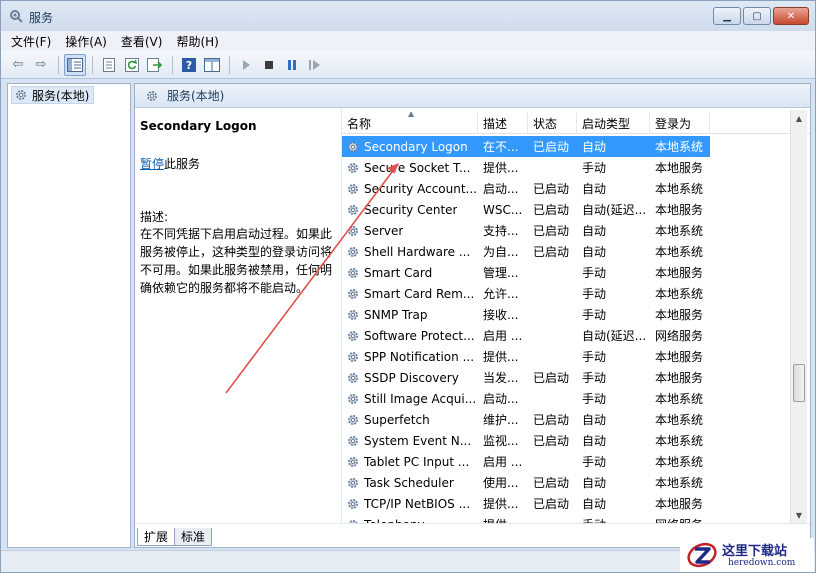 This screenshot has height=573, width=816. What do you see at coordinates (576, 335) in the screenshot?
I see `service-row: Software Protect... 启用 ... 自动(延迟... 网络服务` at bounding box center [576, 335].